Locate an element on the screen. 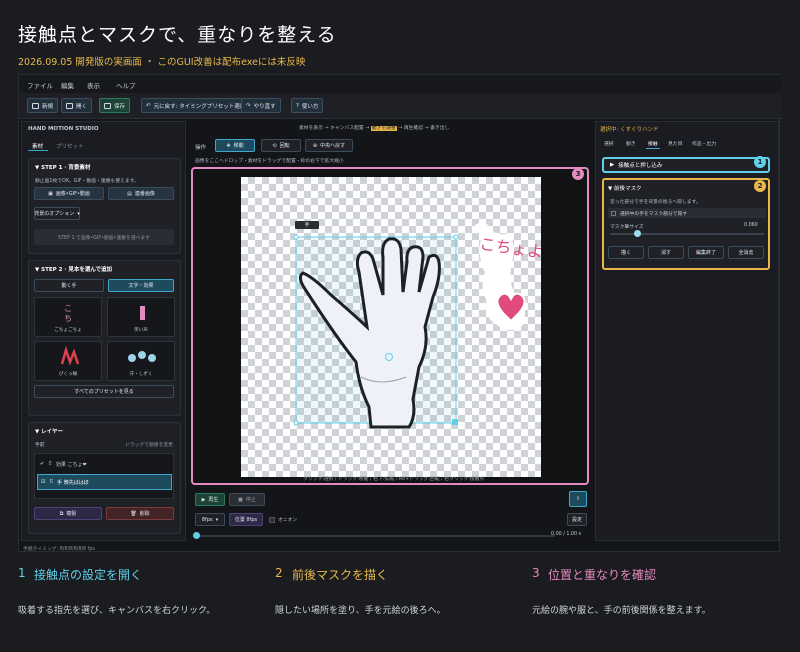 The height and width of the screenshot is (652, 800). tab-select: 選択 is located at coordinates (609, 143).